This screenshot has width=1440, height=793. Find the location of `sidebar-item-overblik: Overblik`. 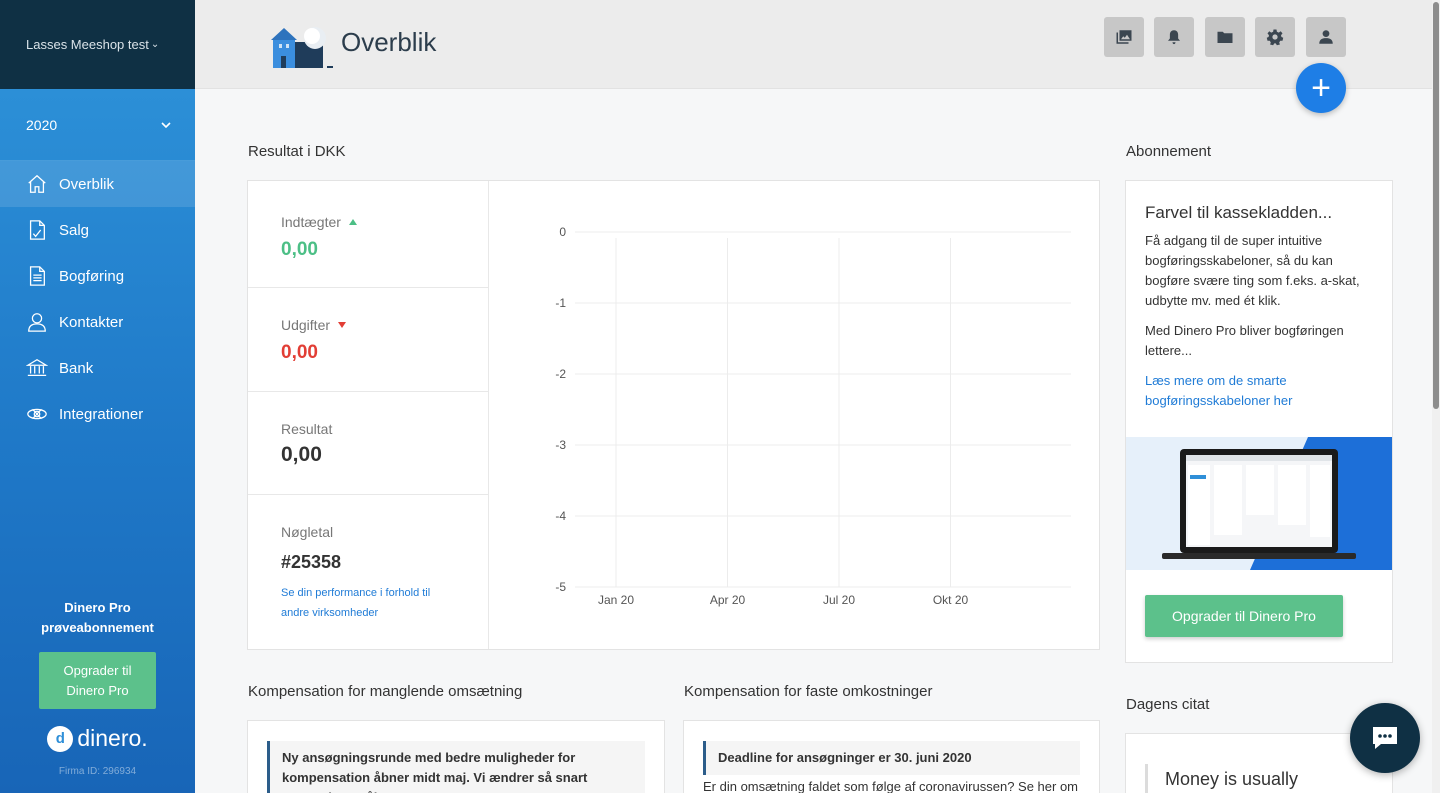

sidebar-item-overblik: Overblik is located at coordinates (97, 184).